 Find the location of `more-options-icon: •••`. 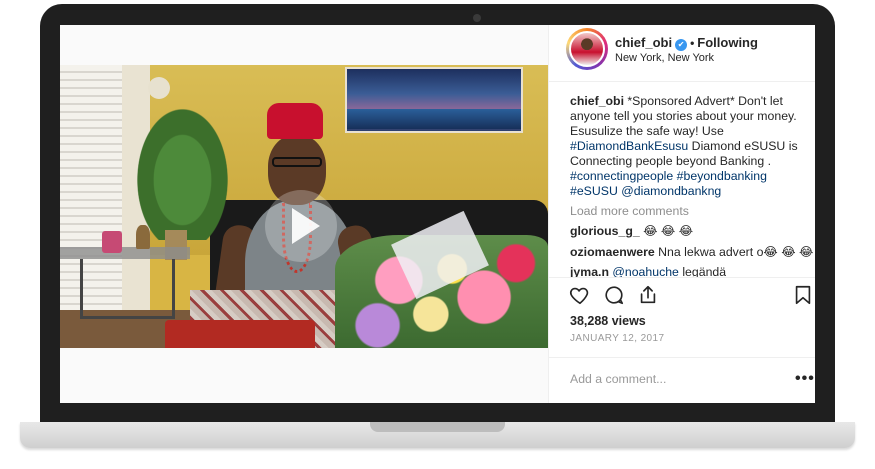

more-options-icon: ••• is located at coordinates (805, 379).